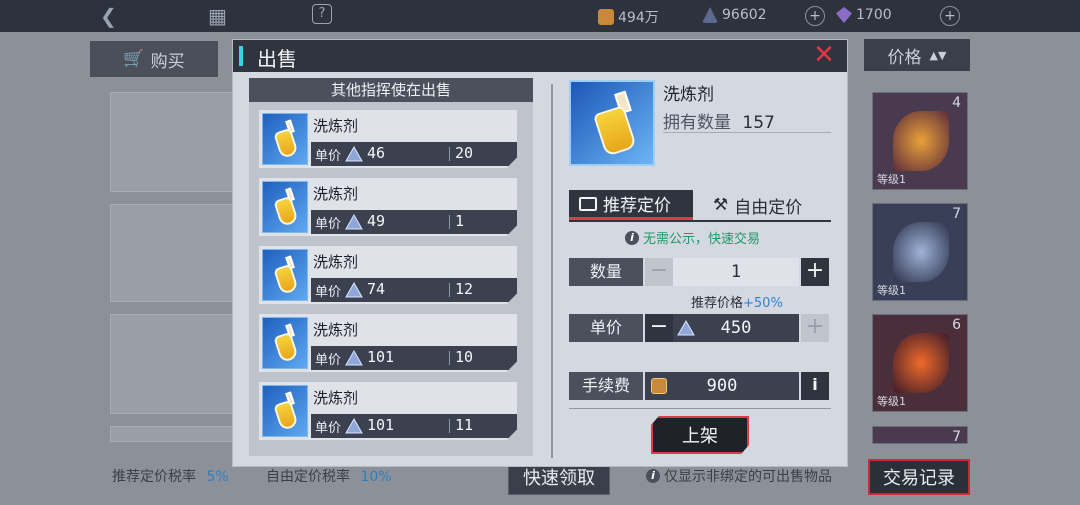 The image size is (1080, 505). I want to click on close-button: ✕, so click(824, 55).